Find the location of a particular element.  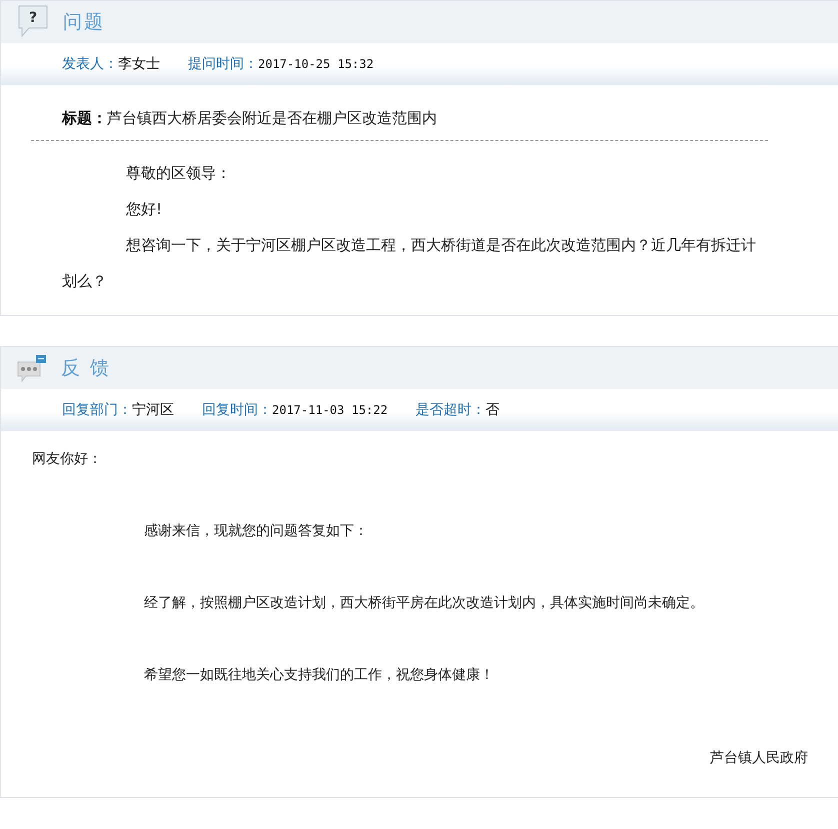

section-title: 问题 is located at coordinates (84, 22).